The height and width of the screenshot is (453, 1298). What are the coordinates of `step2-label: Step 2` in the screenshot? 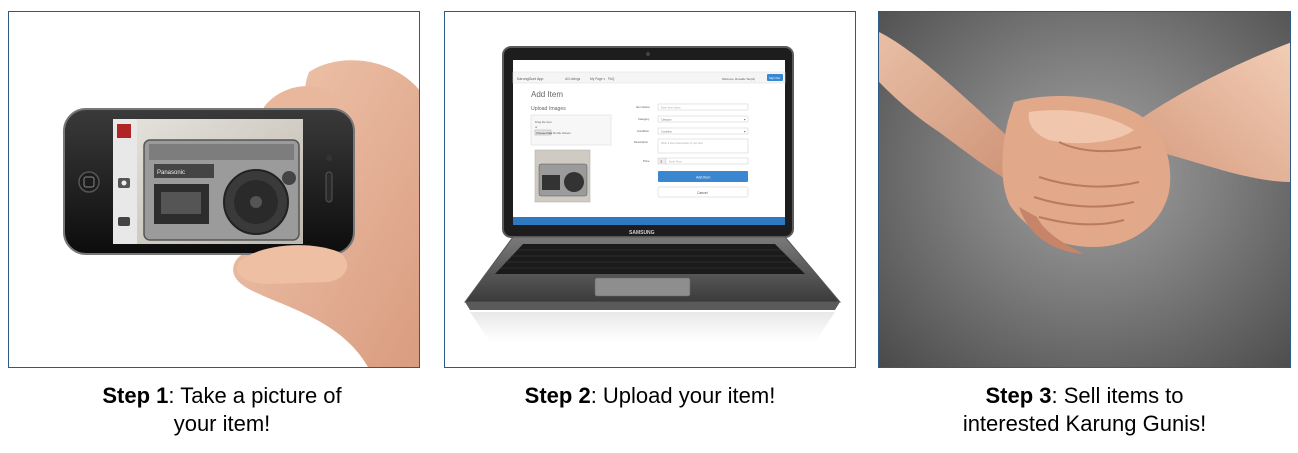 It's located at (557, 395).